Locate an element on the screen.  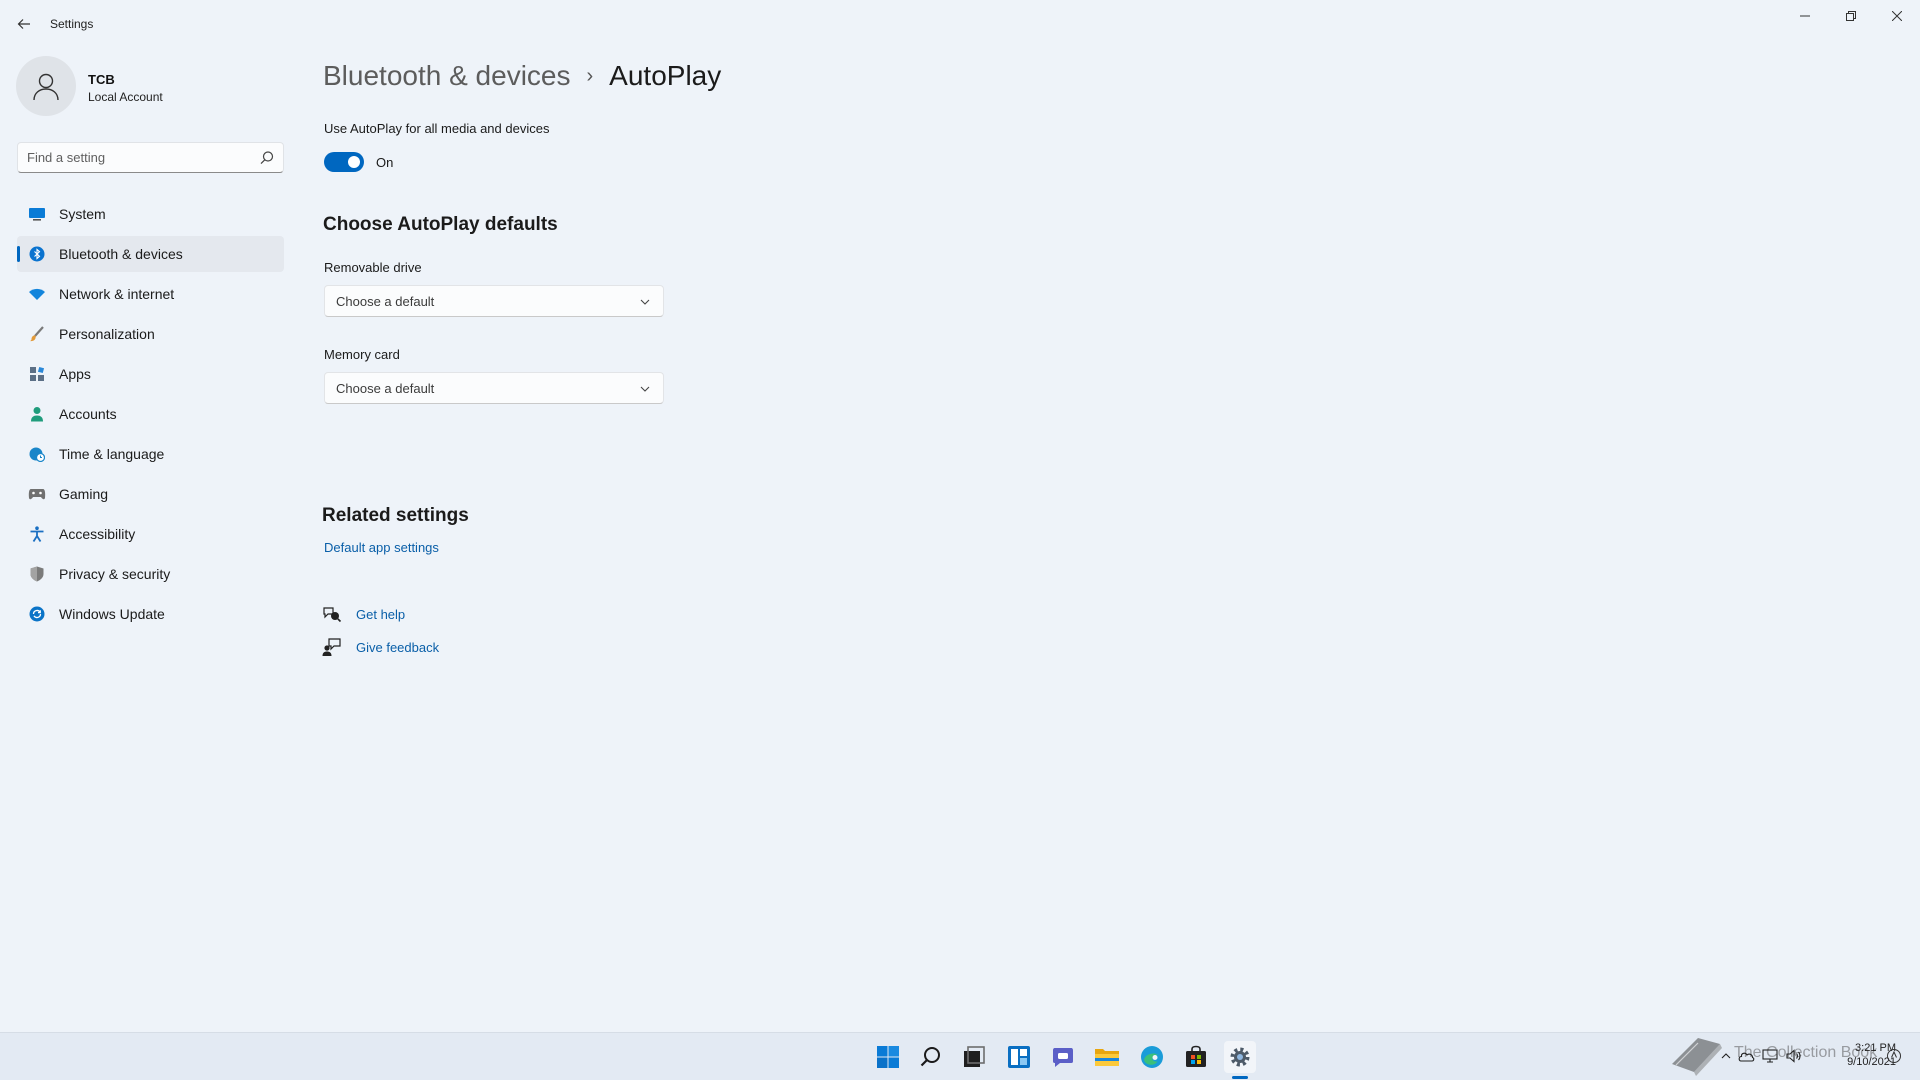
give-feedback-link: Give feedback is located at coordinates (397, 647).